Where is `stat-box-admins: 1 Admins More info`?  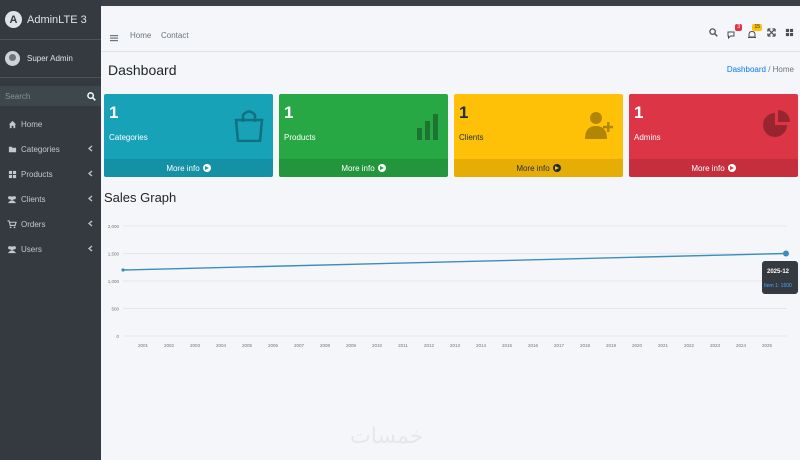
stat-box-admins: 1 Admins More info is located at coordinates (713, 135).